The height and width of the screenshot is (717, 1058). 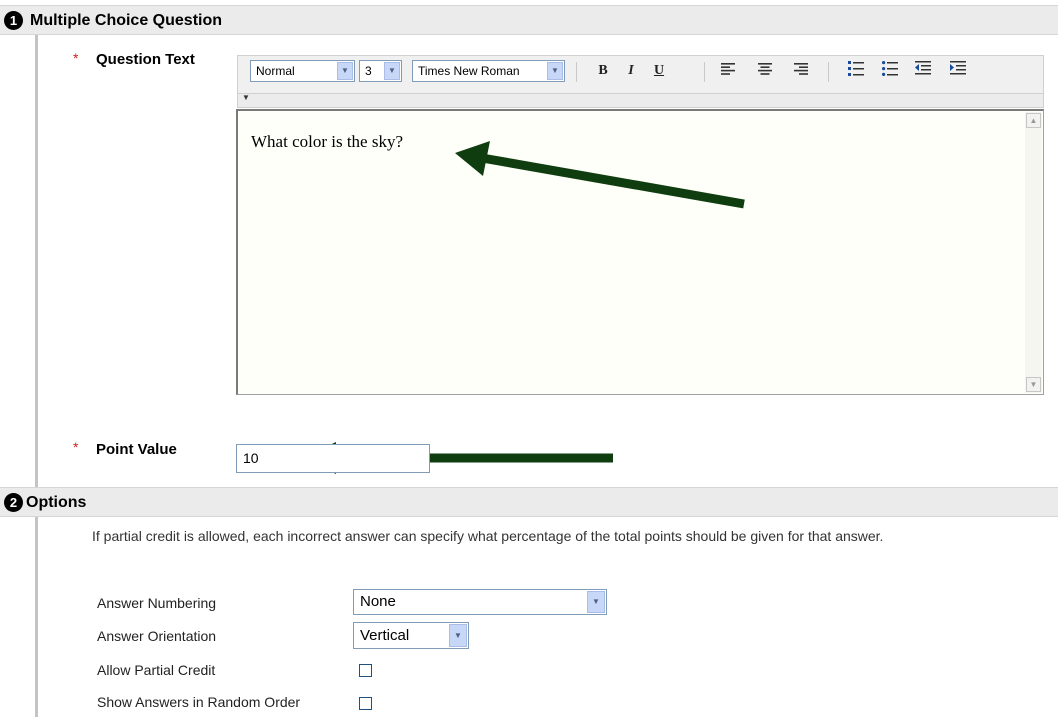 I want to click on random-order-checkbox, so click(x=365, y=703).